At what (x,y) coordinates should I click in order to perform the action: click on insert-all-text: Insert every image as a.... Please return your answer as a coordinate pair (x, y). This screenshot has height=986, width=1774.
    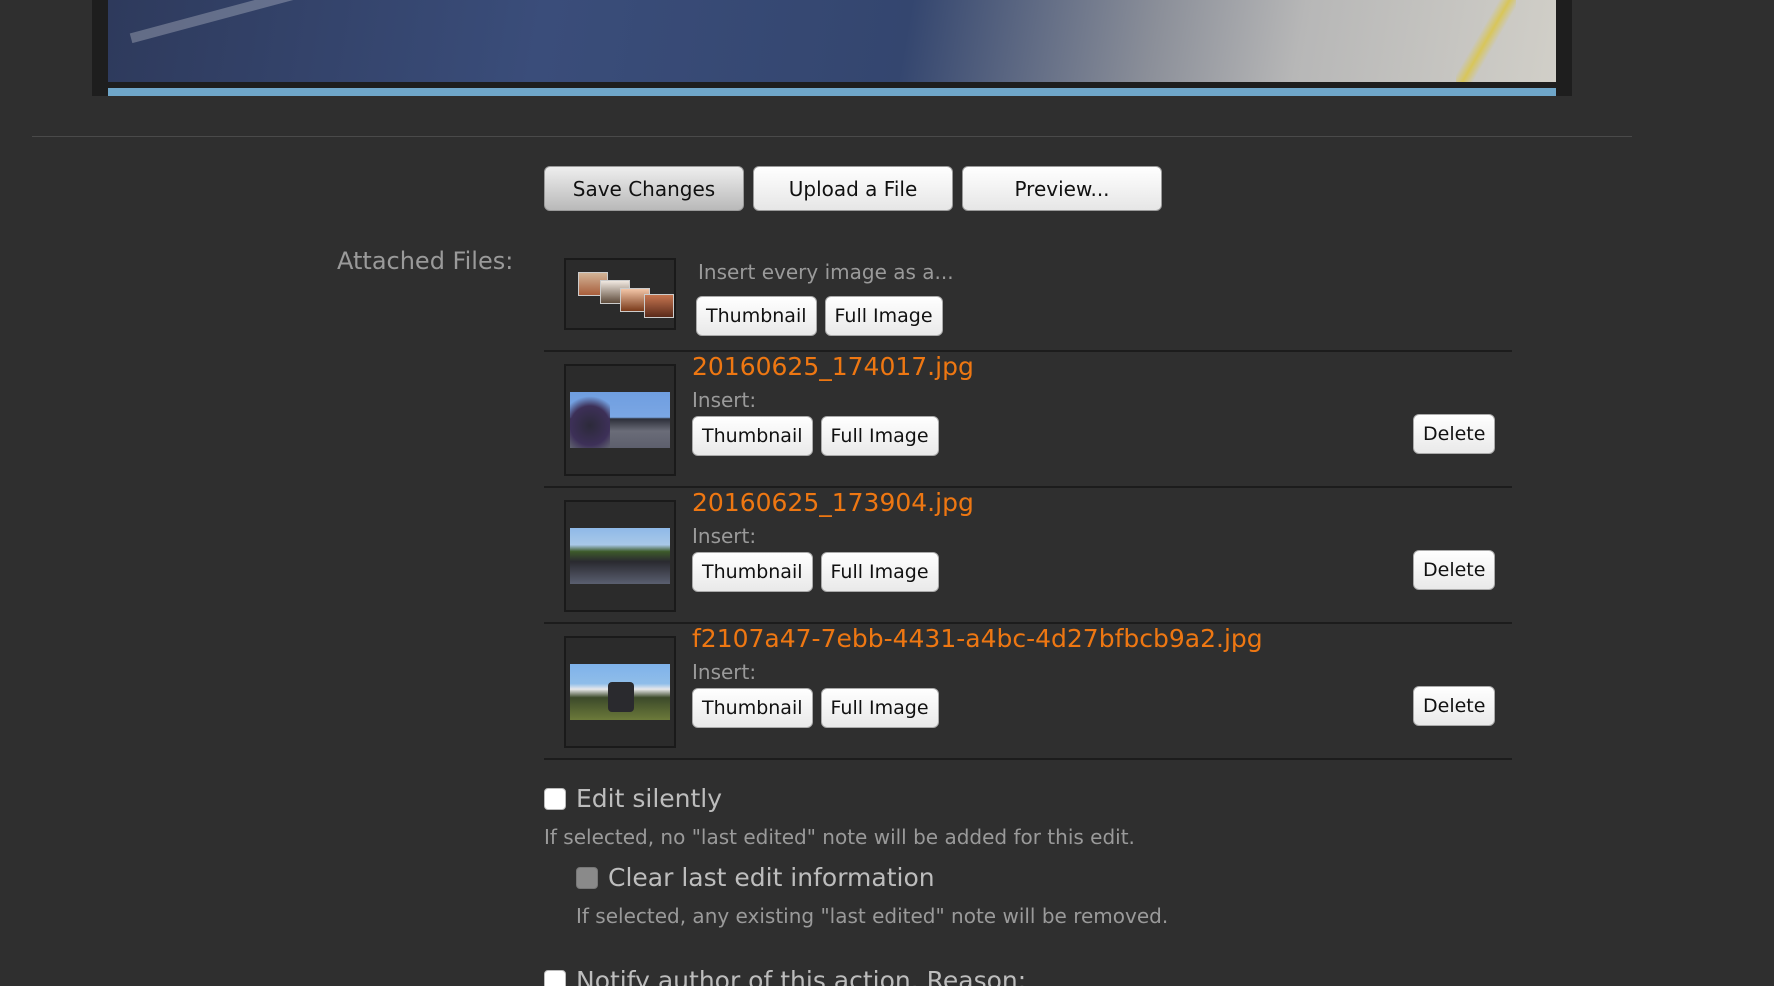
    Looking at the image, I should click on (826, 272).